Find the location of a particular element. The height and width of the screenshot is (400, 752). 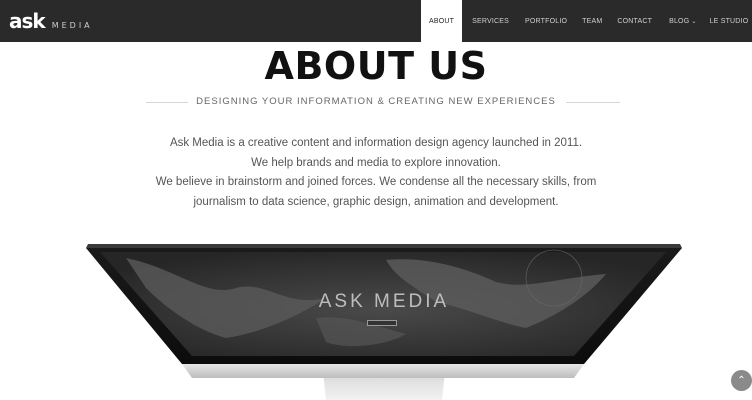

nav-item-team: TEAM is located at coordinates (592, 21).